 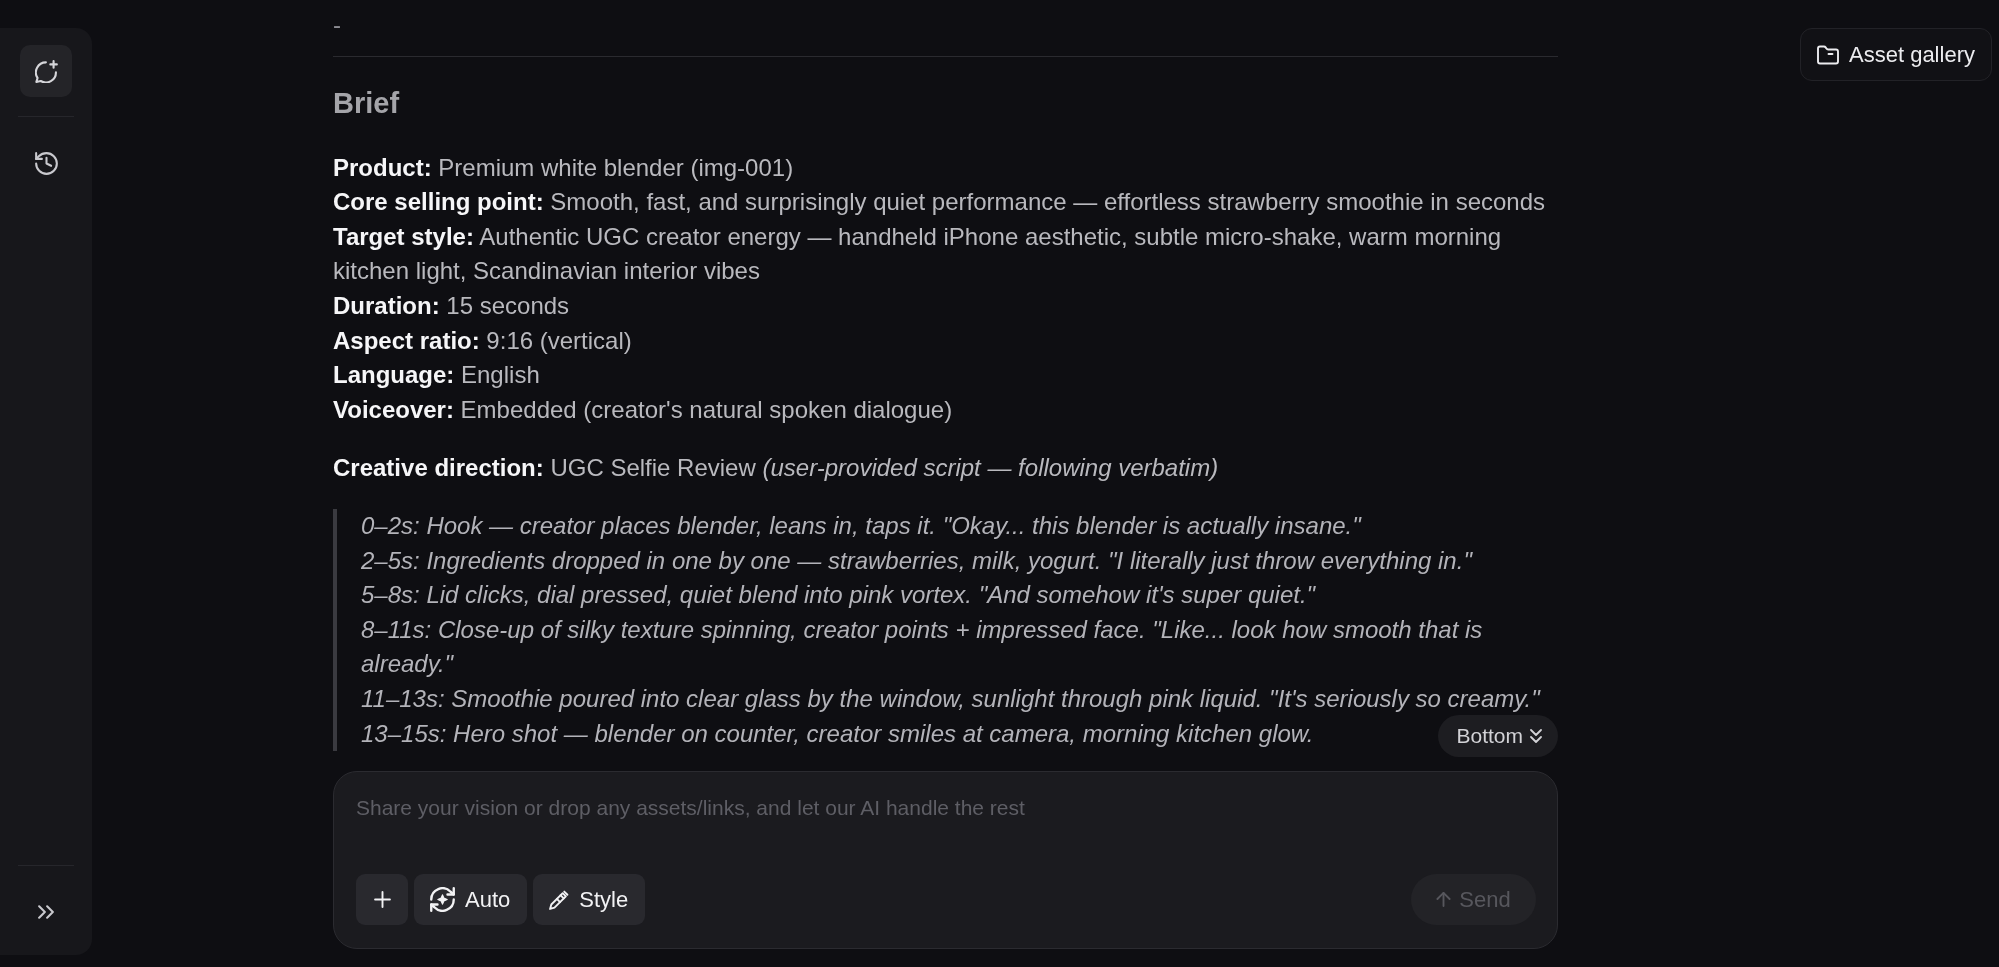 What do you see at coordinates (483, 340) in the screenshot?
I see `brief-line: Aspect ratio: 9:16 (vertical)` at bounding box center [483, 340].